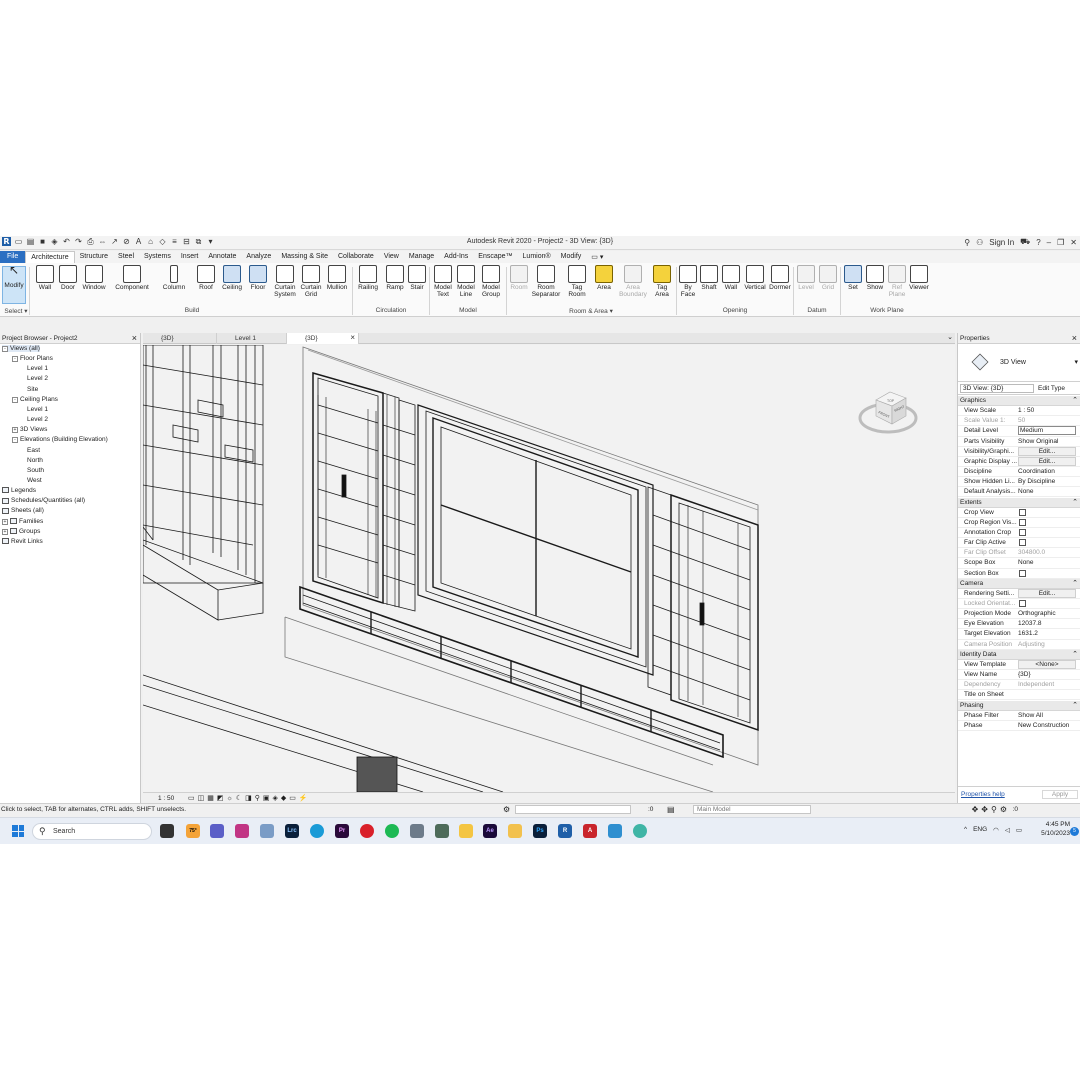 The image size is (1080, 1080). What do you see at coordinates (180, 338) in the screenshot?
I see `tab-3d-view: {3D}` at bounding box center [180, 338].